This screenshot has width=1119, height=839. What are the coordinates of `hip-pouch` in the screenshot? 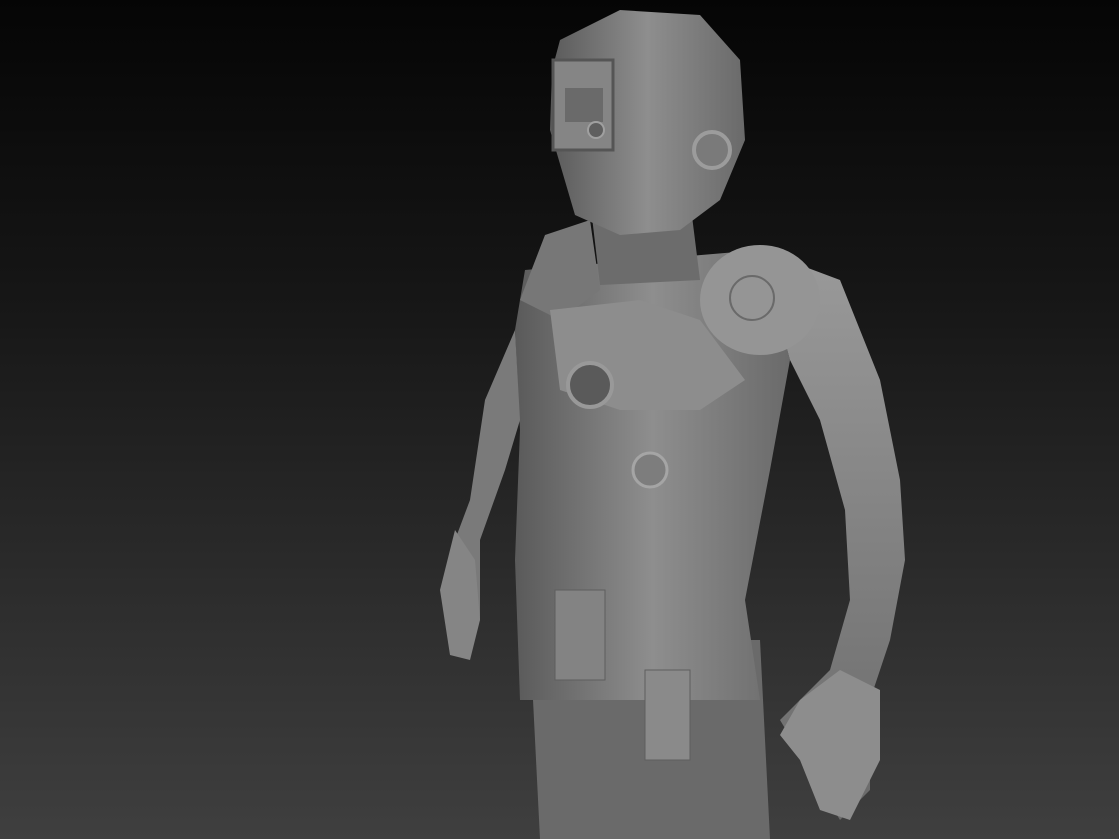 It's located at (667, 715).